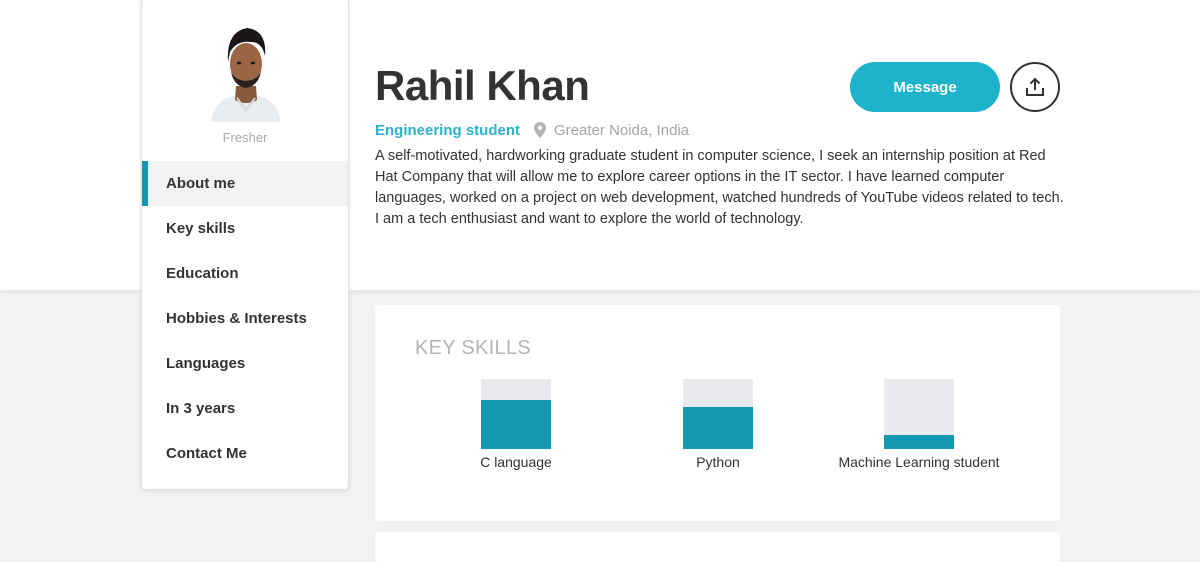 Image resolution: width=1200 pixels, height=562 pixels. What do you see at coordinates (925, 87) in the screenshot?
I see `message-button: Message` at bounding box center [925, 87].